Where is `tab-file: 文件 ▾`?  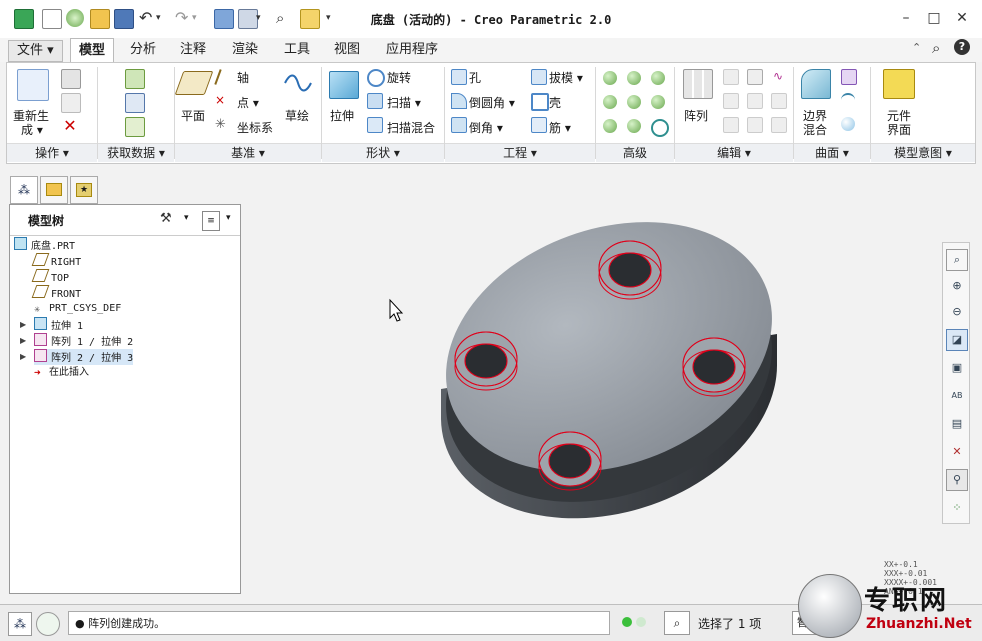
tab-file: 文件 ▾ is located at coordinates (35, 51).